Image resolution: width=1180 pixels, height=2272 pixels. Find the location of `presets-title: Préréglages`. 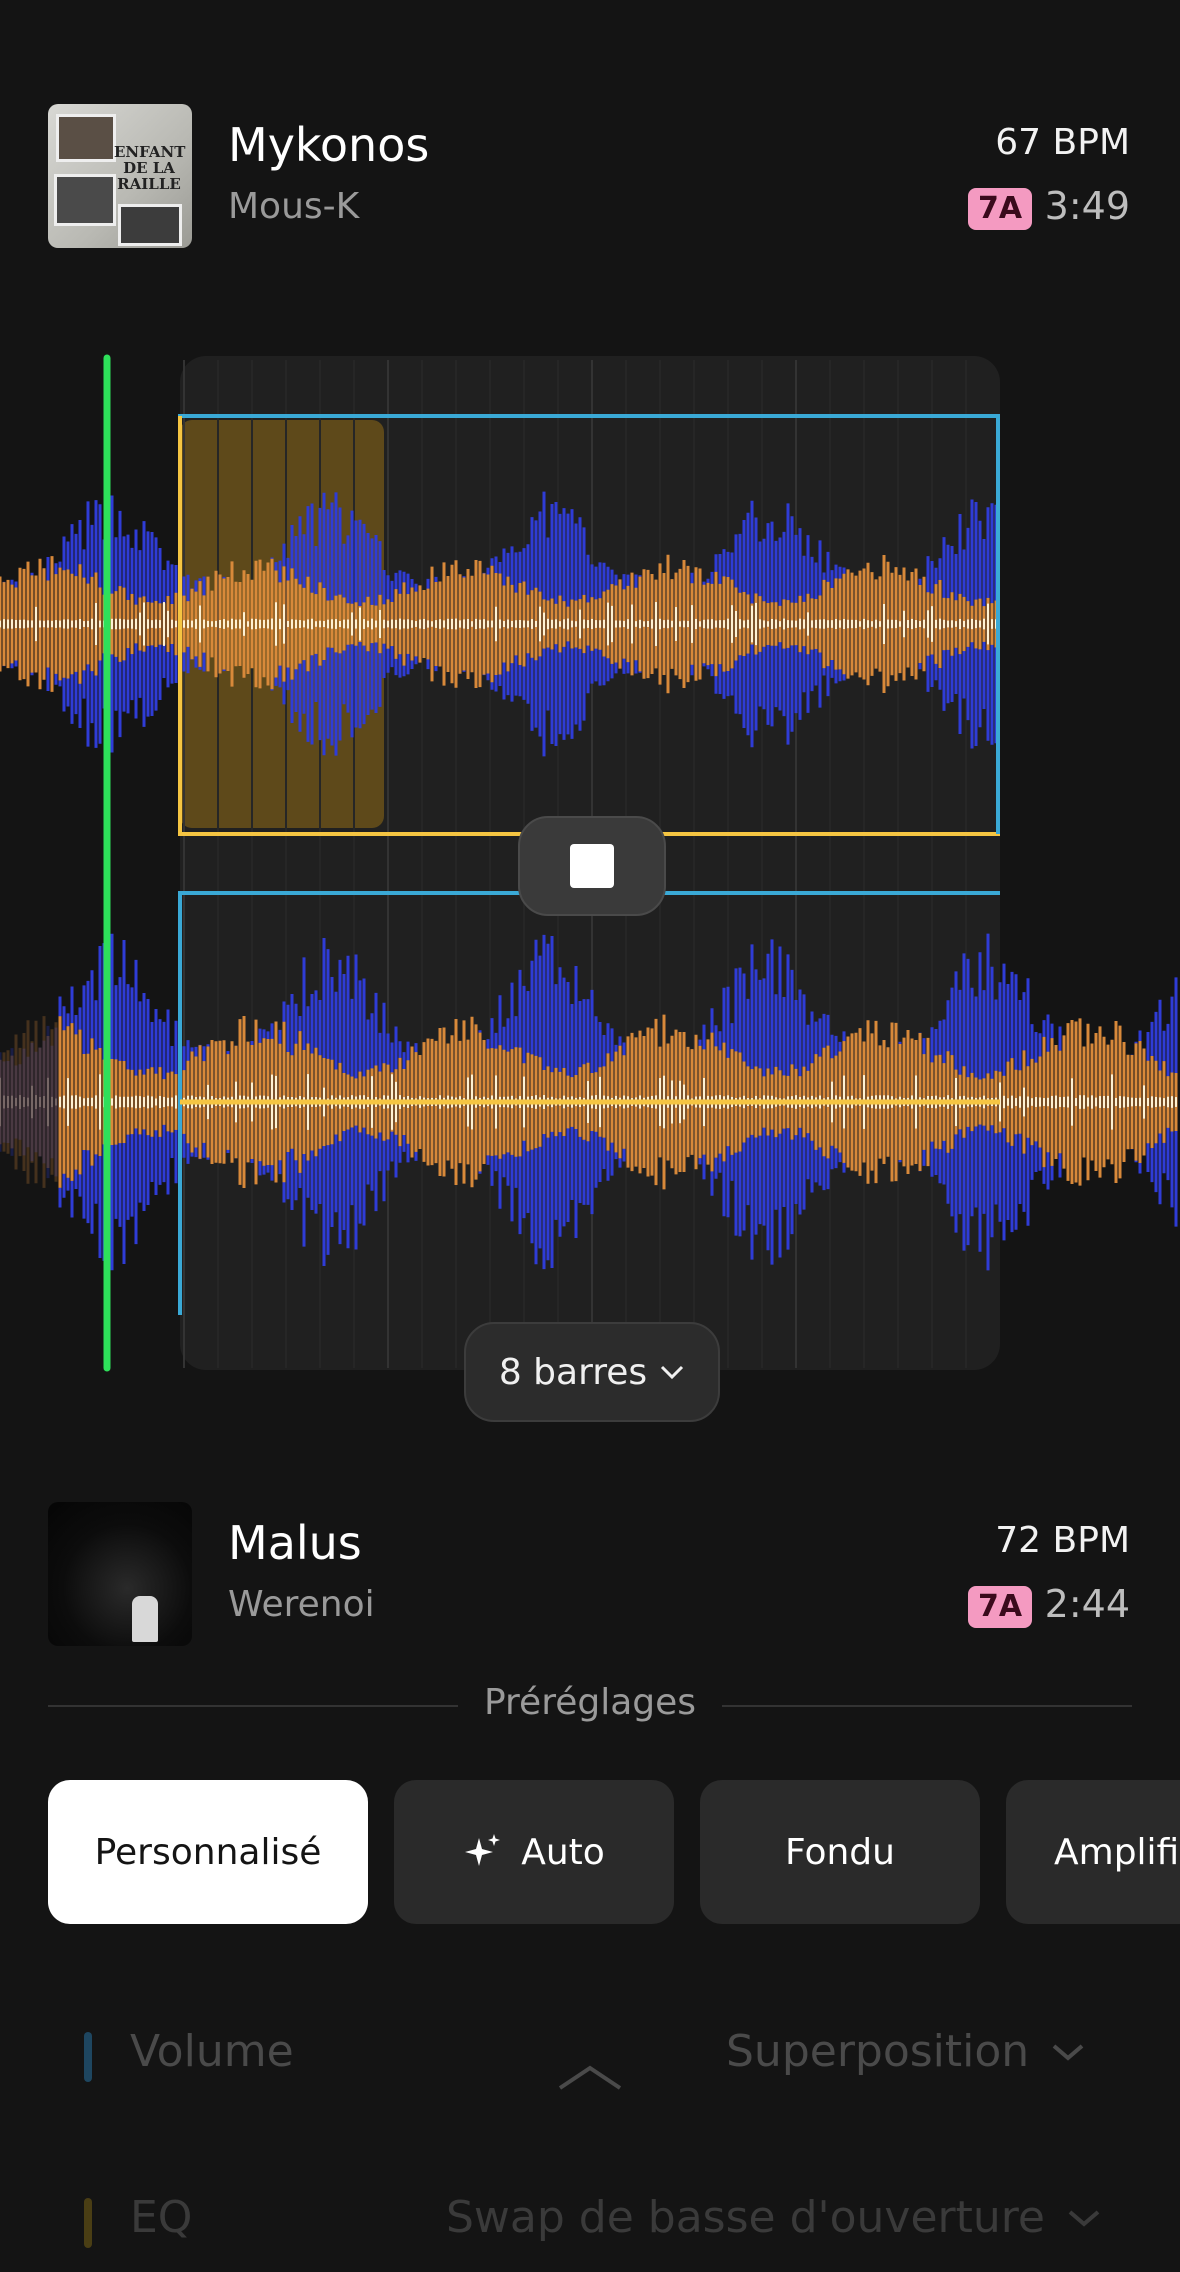

presets-title: Préréglages is located at coordinates (590, 1702).